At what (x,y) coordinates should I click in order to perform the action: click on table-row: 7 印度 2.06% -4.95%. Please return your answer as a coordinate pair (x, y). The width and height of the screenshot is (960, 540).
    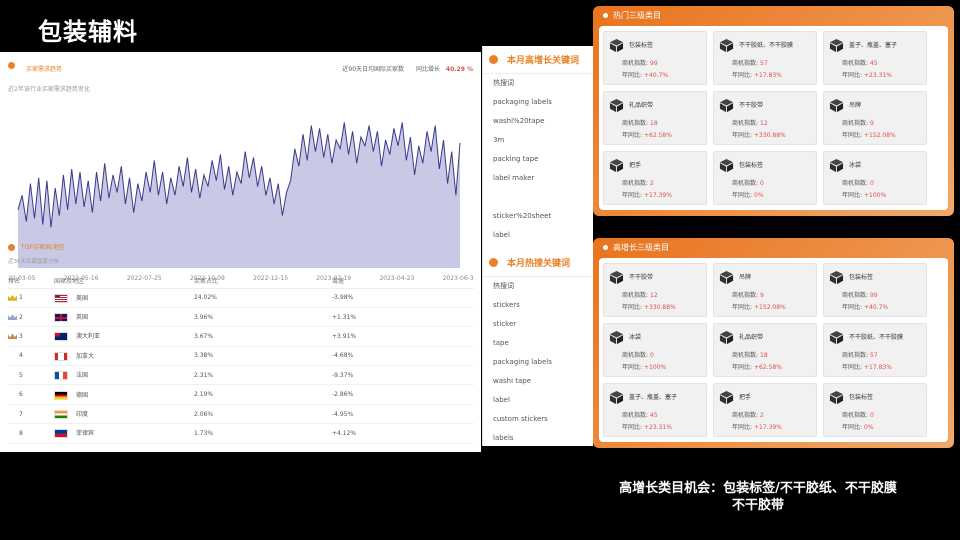
    Looking at the image, I should click on (241, 414).